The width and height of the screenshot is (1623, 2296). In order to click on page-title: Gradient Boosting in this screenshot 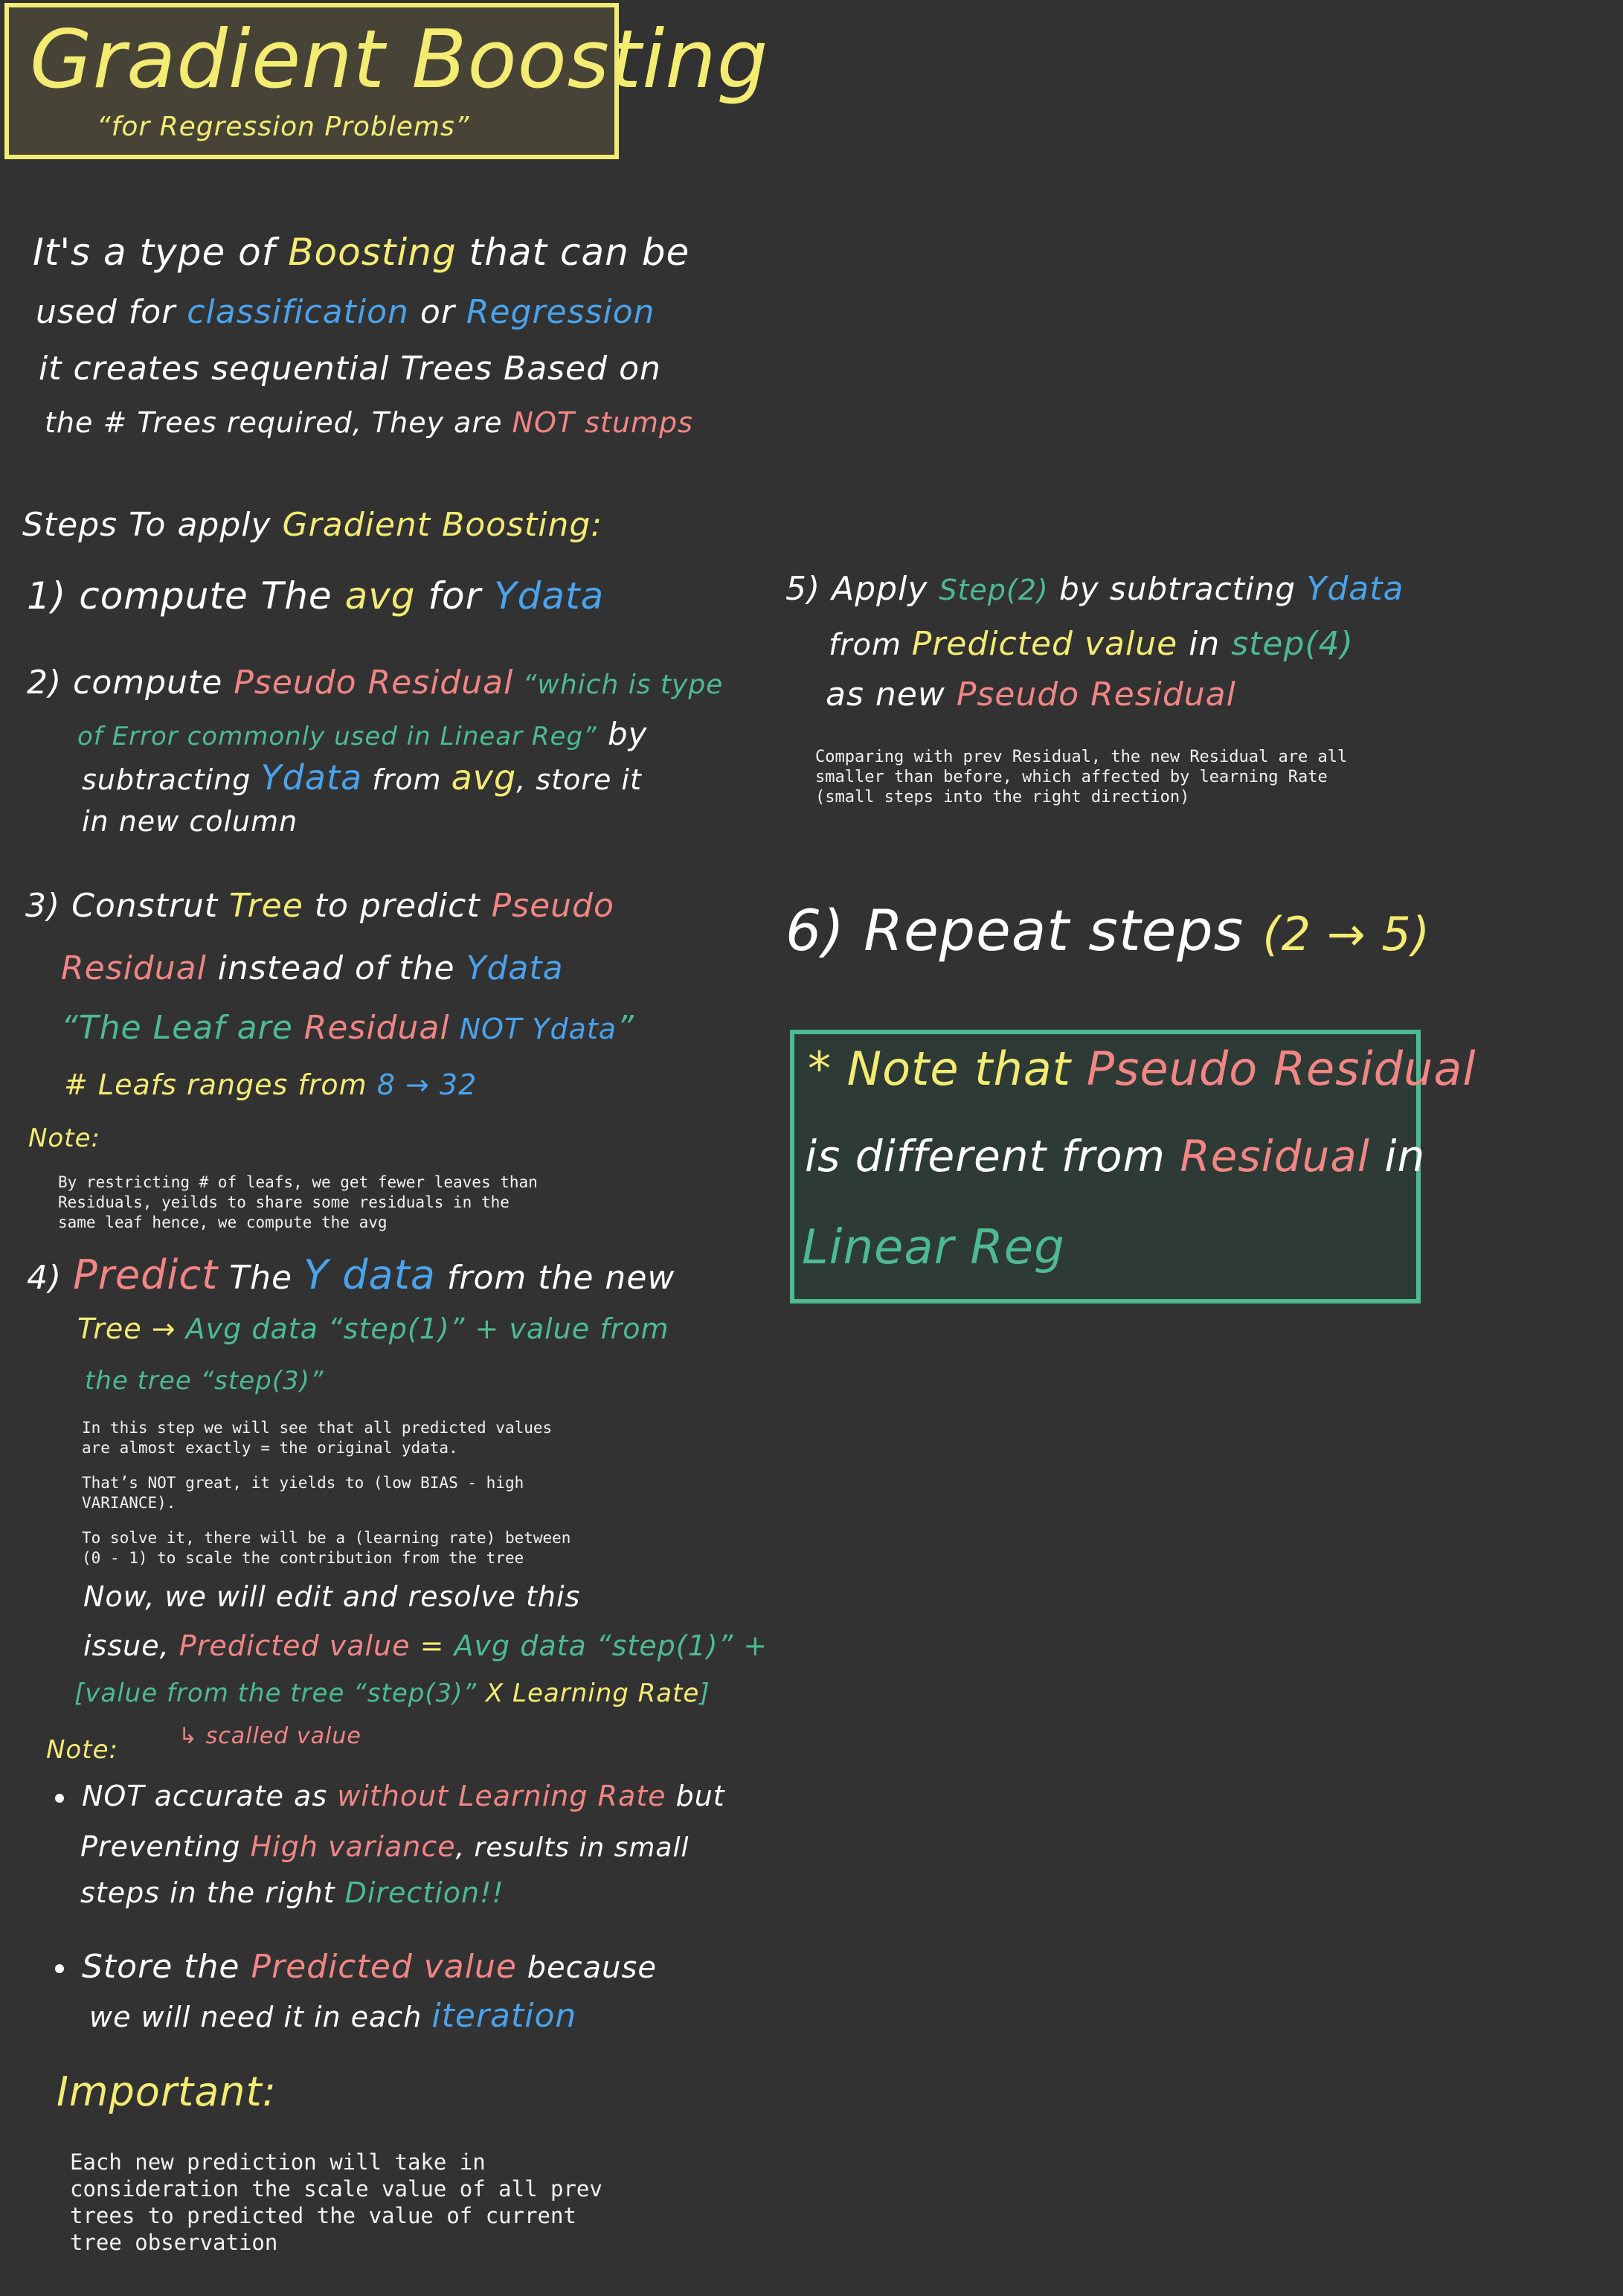, I will do `click(399, 59)`.